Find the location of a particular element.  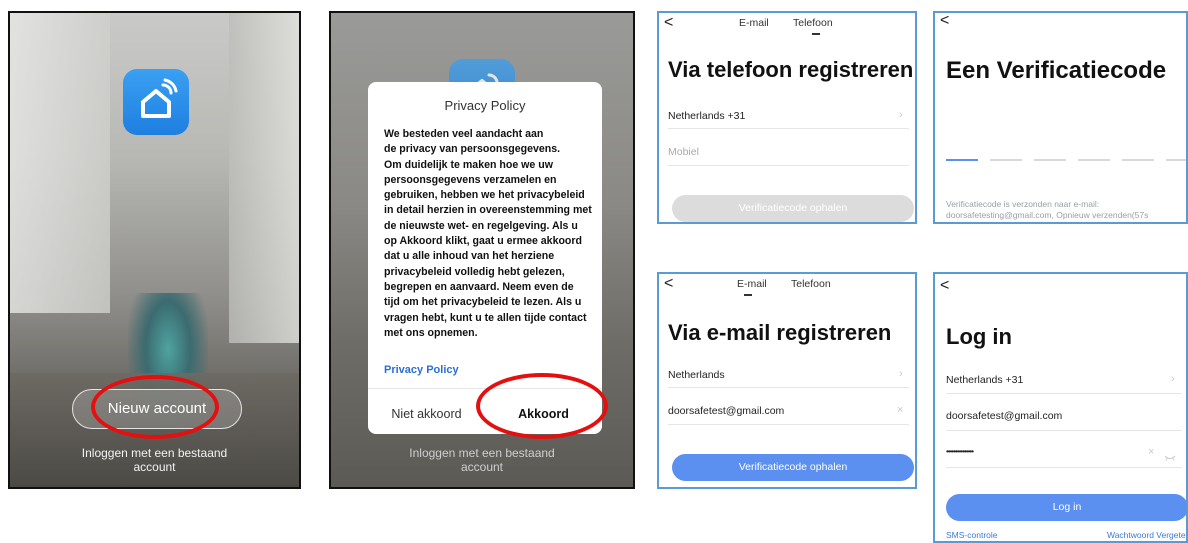

smart-home-app-icon is located at coordinates (156, 102).